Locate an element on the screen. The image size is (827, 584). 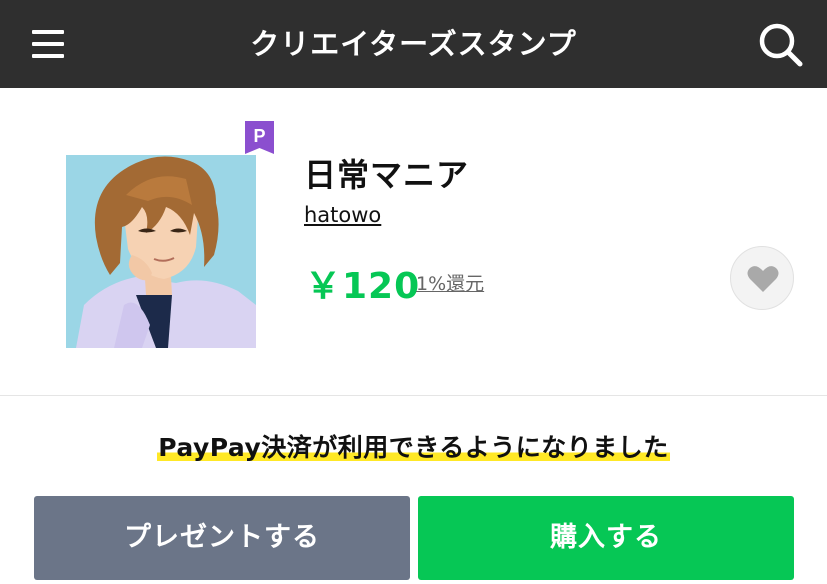
paypay-notice: PayPay決済が利用できるようになりました is located at coordinates (413, 446).